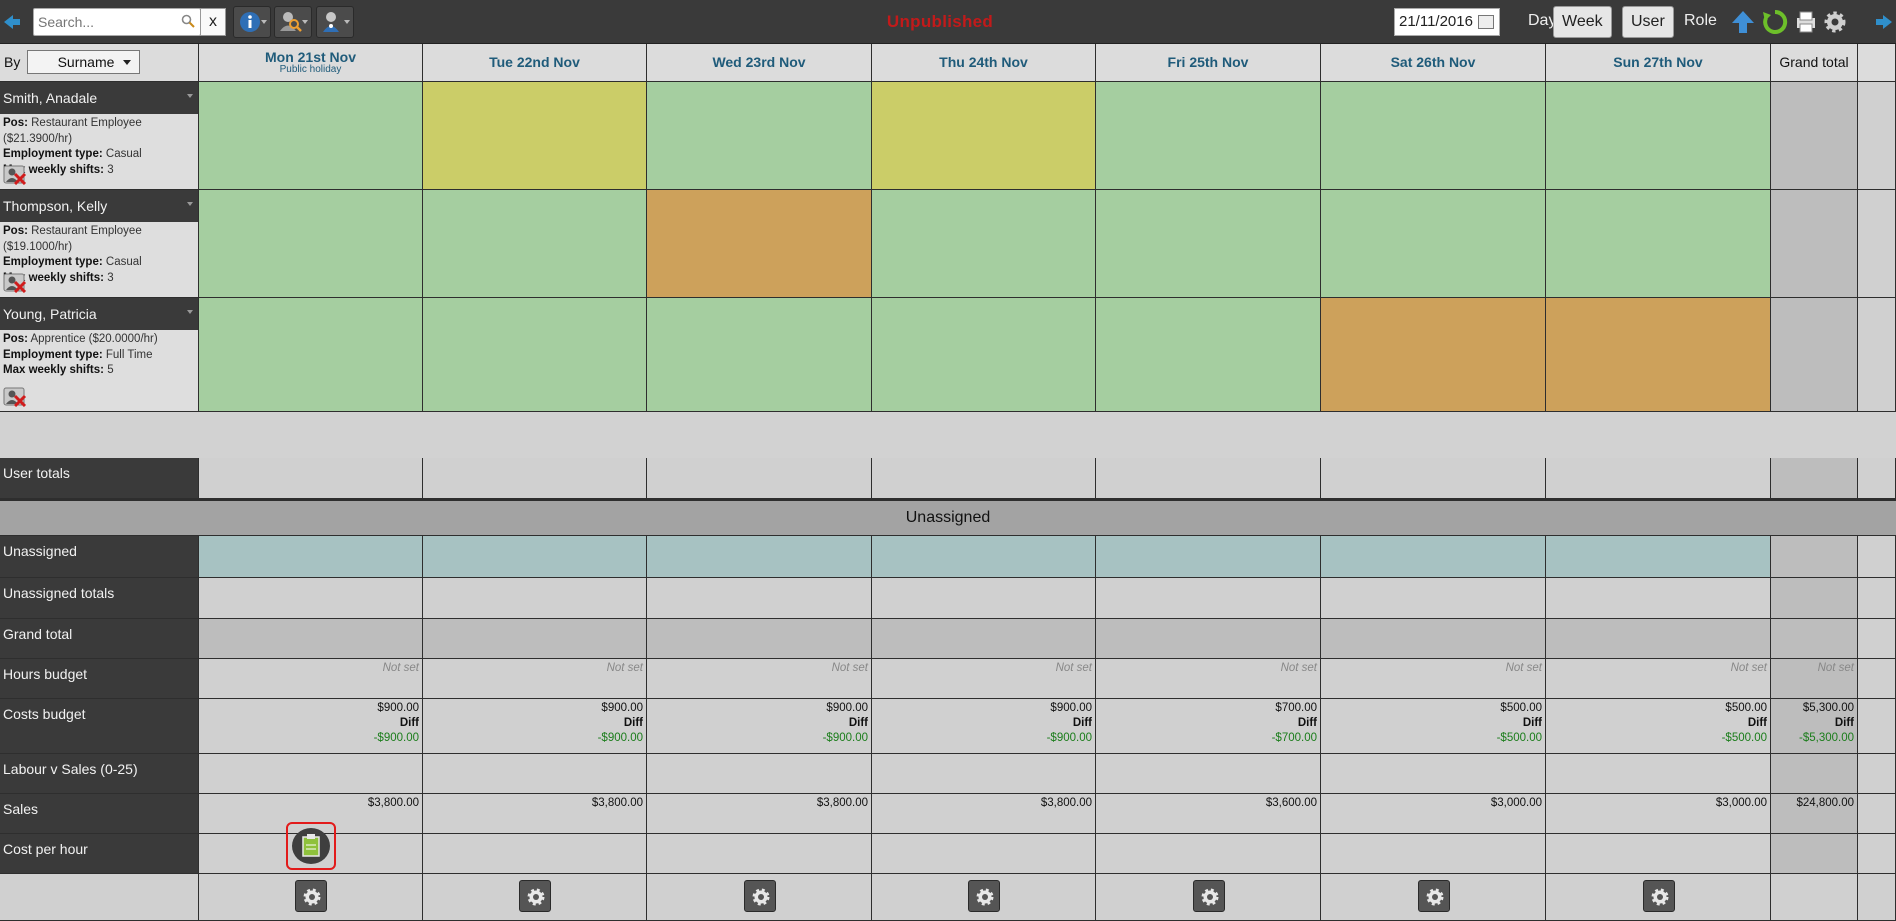 The width and height of the screenshot is (1896, 921). Describe the element at coordinates (1208, 726) in the screenshot. I see `costs-budget-cell: $700.00 Diff -$700.00` at that location.